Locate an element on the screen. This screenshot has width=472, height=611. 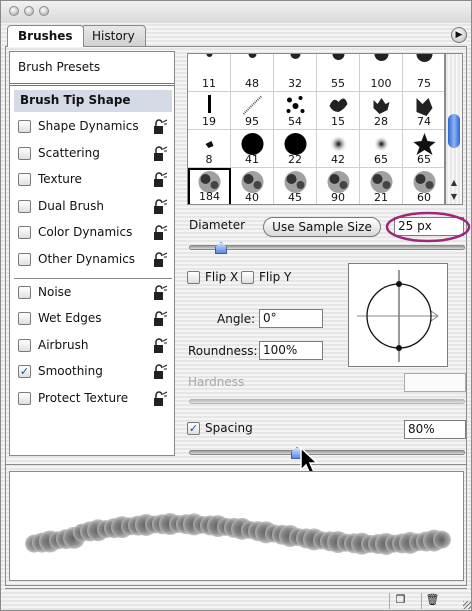
brush-size-label: 48 is located at coordinates (252, 83).